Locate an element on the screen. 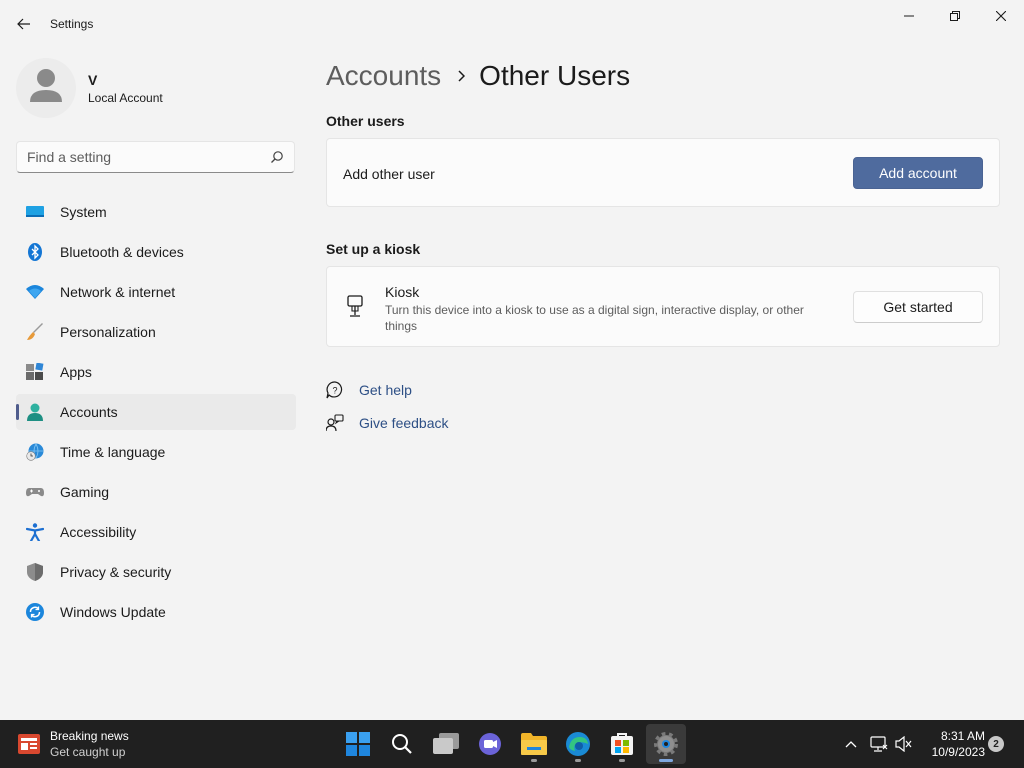 This screenshot has width=1024, height=768. task-view-button is located at coordinates (446, 744).